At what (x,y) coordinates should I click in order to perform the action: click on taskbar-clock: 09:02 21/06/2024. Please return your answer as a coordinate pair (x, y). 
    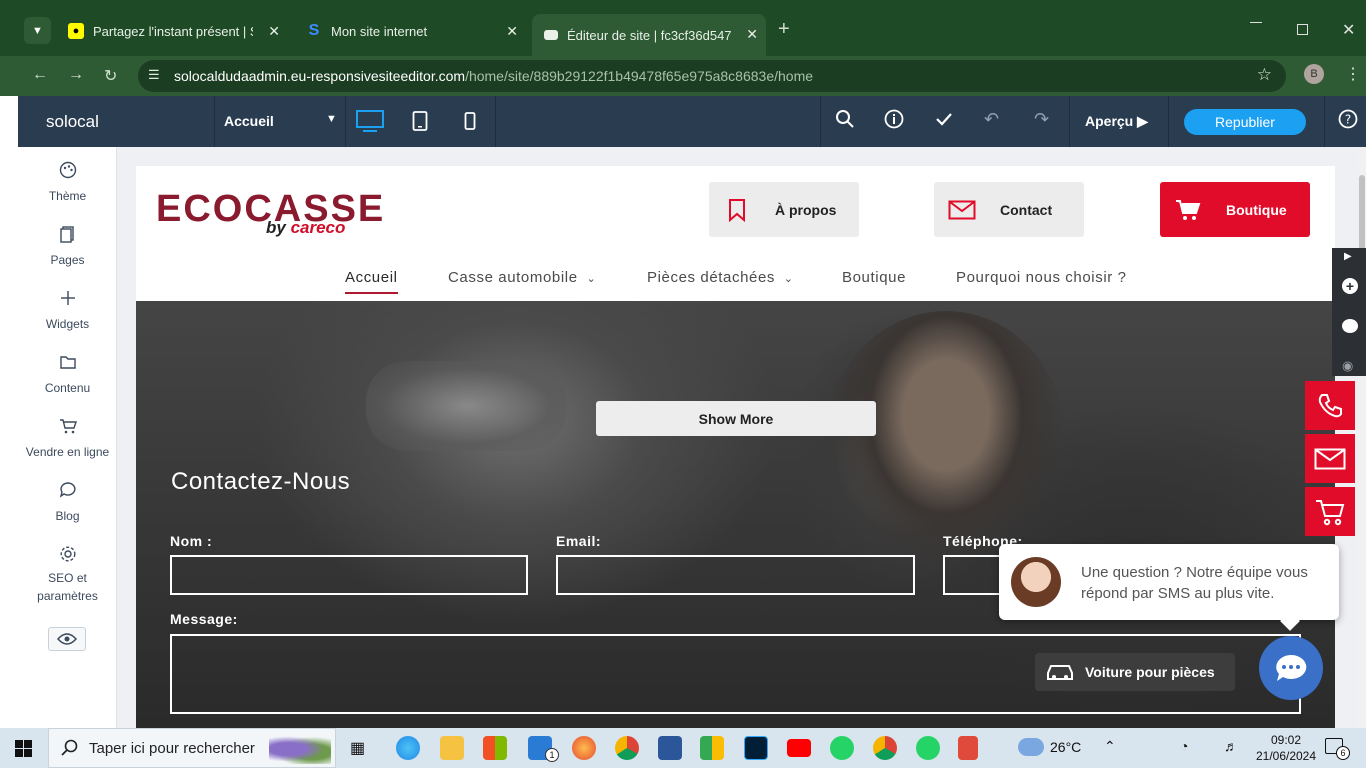
    Looking at the image, I should click on (1286, 748).